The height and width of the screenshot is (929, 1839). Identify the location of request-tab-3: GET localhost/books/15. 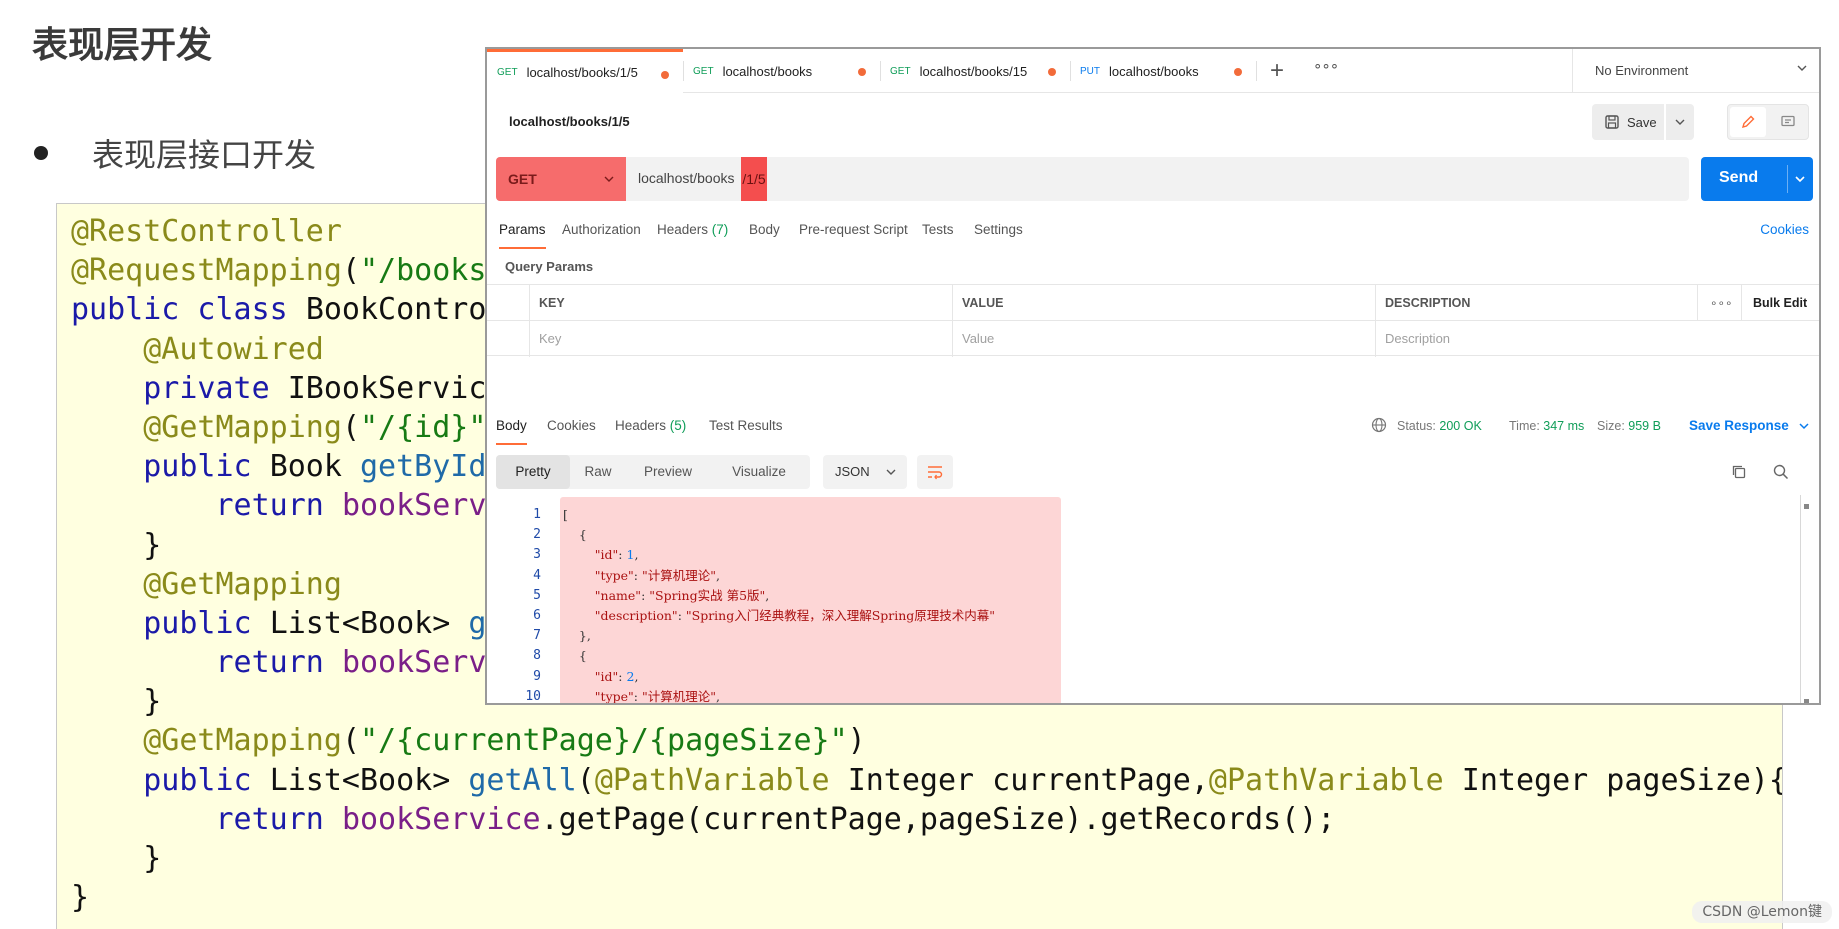
(975, 71).